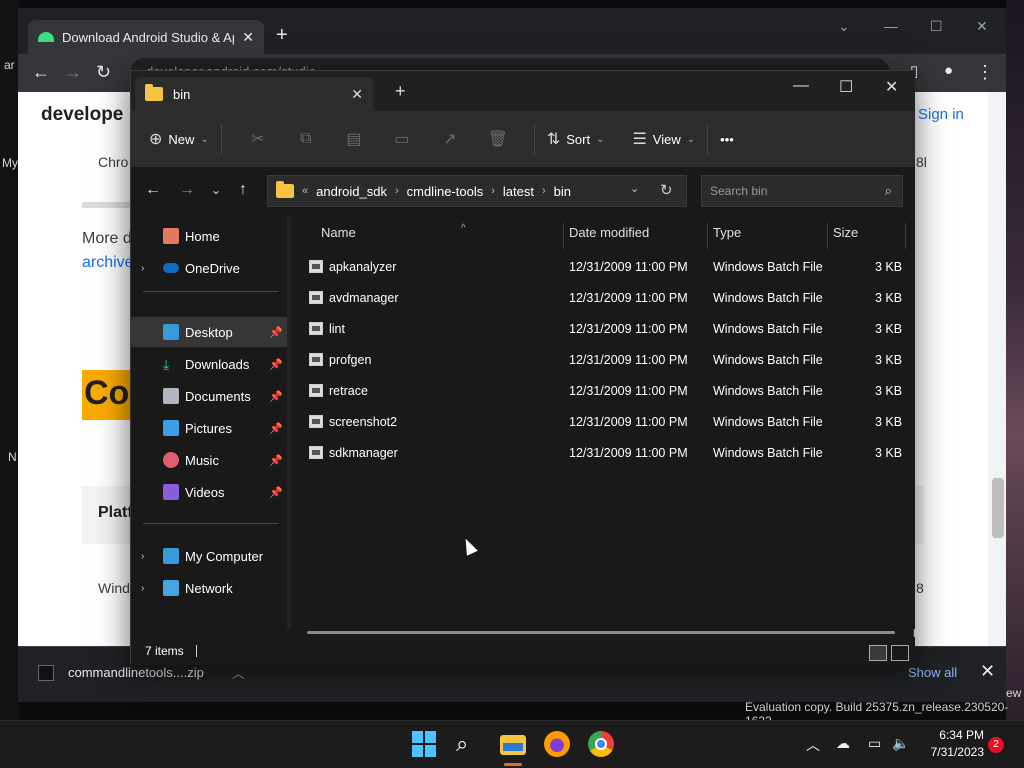 This screenshot has width=1024, height=768. What do you see at coordinates (998, 508) in the screenshot?
I see `page-scrollbar-thumb` at bounding box center [998, 508].